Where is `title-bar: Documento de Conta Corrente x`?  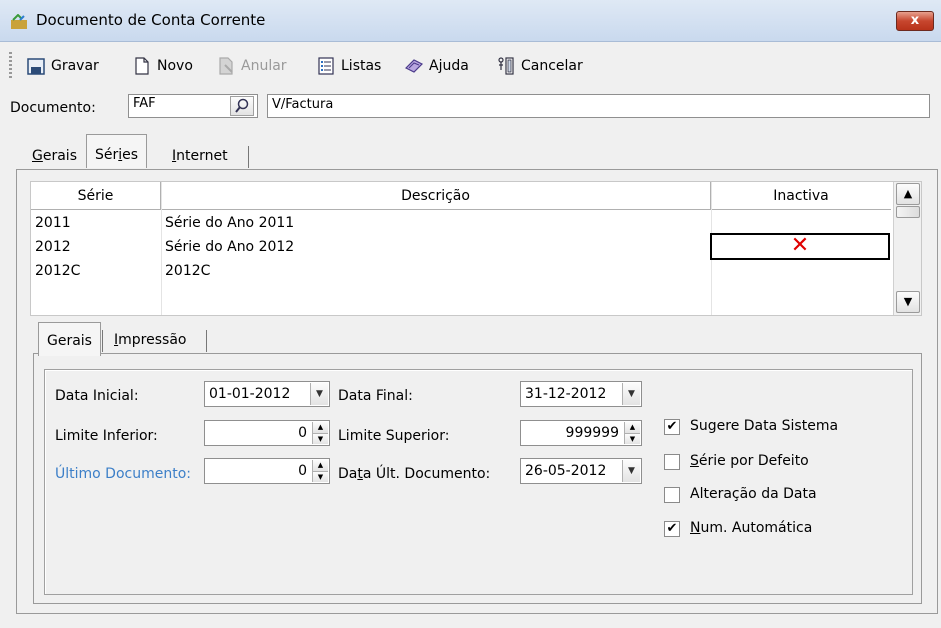
title-bar: Documento de Conta Corrente x is located at coordinates (470, 21).